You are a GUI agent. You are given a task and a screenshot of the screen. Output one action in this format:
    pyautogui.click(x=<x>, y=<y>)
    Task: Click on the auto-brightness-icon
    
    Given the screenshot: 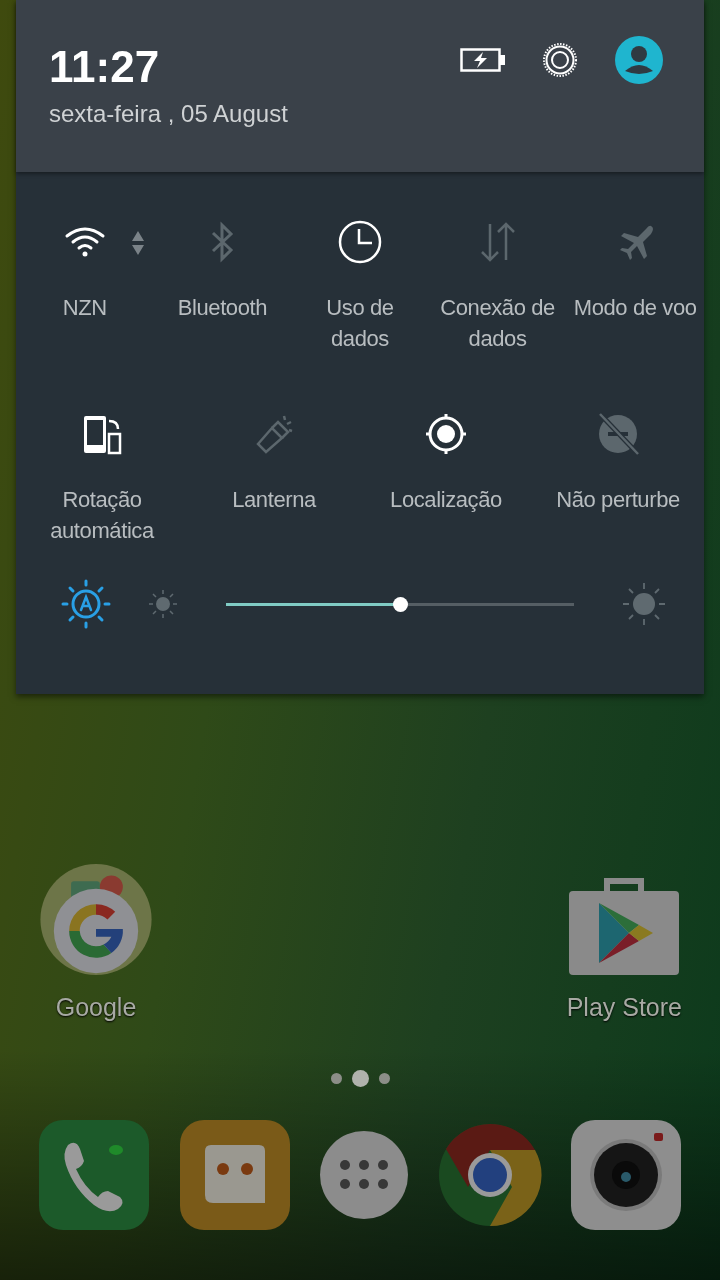 What is the action you would take?
    pyautogui.click(x=86, y=604)
    